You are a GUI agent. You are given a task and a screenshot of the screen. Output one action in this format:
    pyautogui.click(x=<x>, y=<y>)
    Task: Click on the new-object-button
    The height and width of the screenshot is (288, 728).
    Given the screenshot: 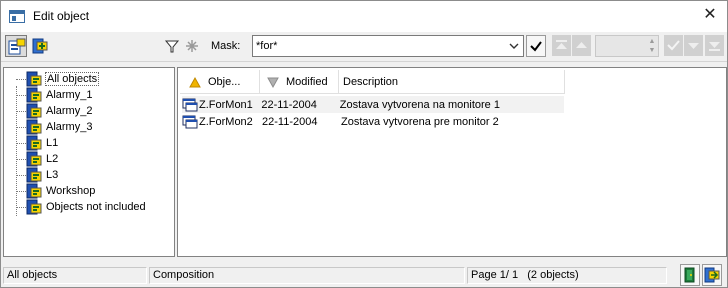 What is the action you would take?
    pyautogui.click(x=40, y=46)
    